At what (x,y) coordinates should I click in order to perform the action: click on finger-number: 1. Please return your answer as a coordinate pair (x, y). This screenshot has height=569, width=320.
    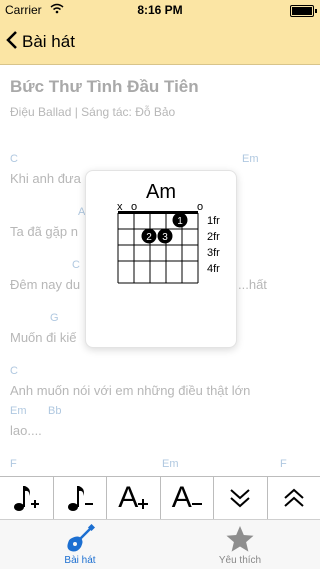
    Looking at the image, I should click on (180, 221).